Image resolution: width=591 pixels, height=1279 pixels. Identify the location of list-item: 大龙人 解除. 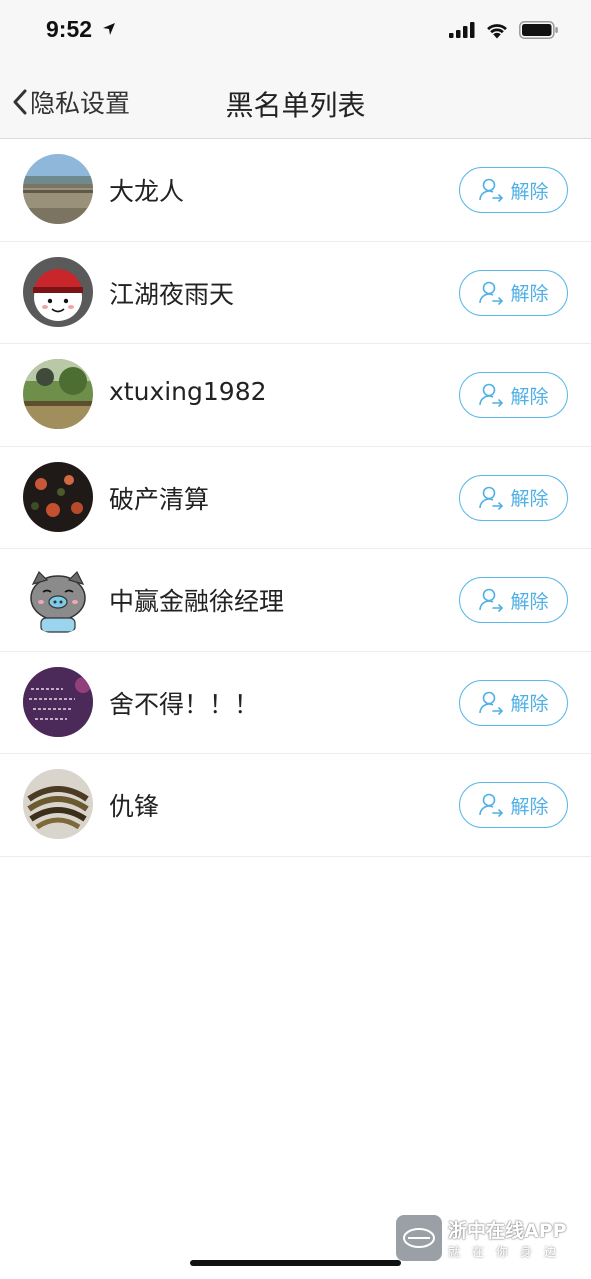
(295, 190).